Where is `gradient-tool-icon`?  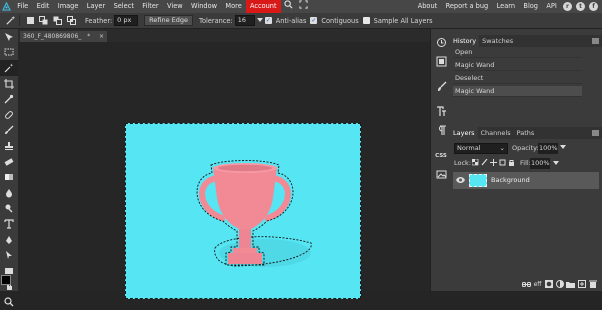
gradient-tool-icon is located at coordinates (9, 177).